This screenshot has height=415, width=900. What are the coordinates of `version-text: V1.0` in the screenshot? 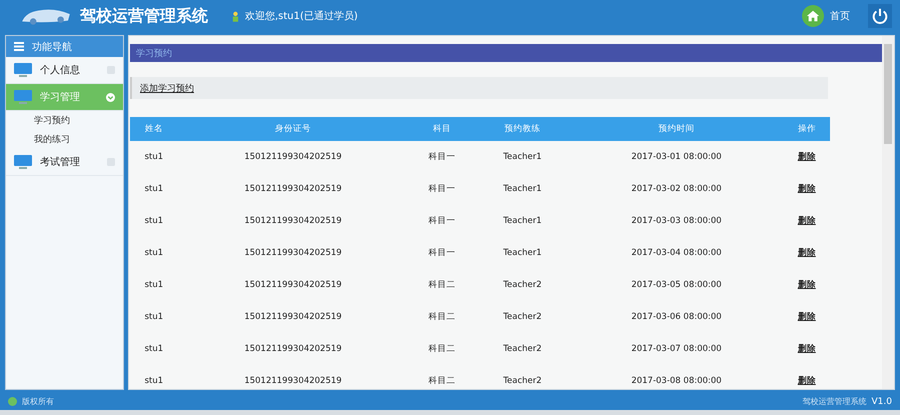 It's located at (882, 401).